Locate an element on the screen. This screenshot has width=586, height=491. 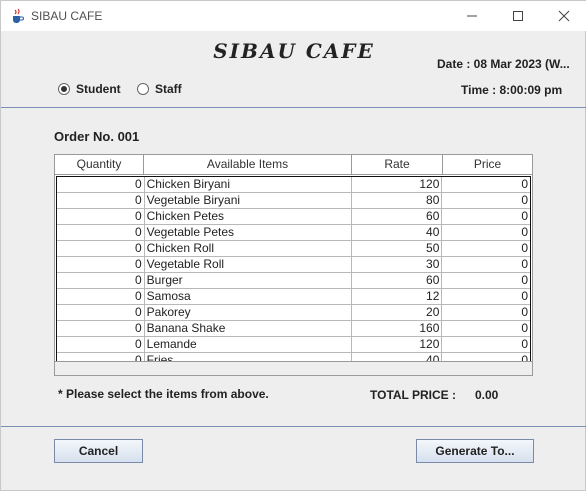
table-header: Quantity Available Items Rate Price is located at coordinates (293, 165).